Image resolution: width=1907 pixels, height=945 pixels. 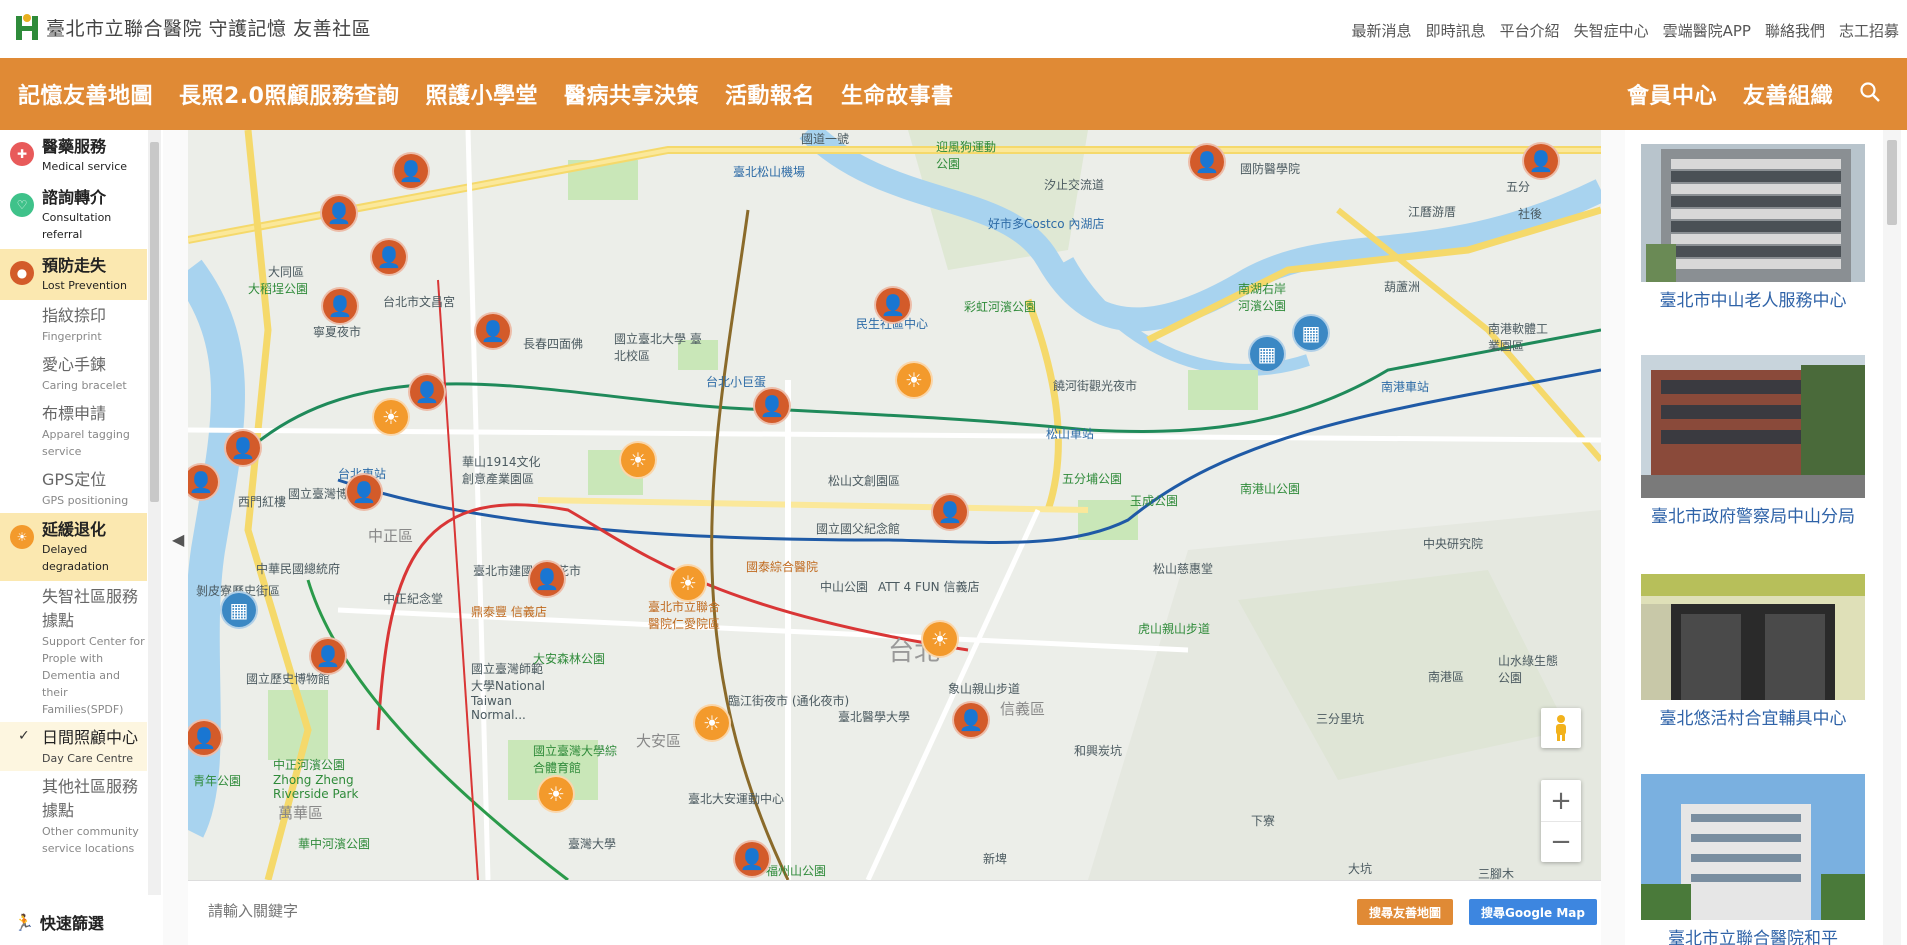 What do you see at coordinates (658, 911) in the screenshot?
I see `keyword-search-input` at bounding box center [658, 911].